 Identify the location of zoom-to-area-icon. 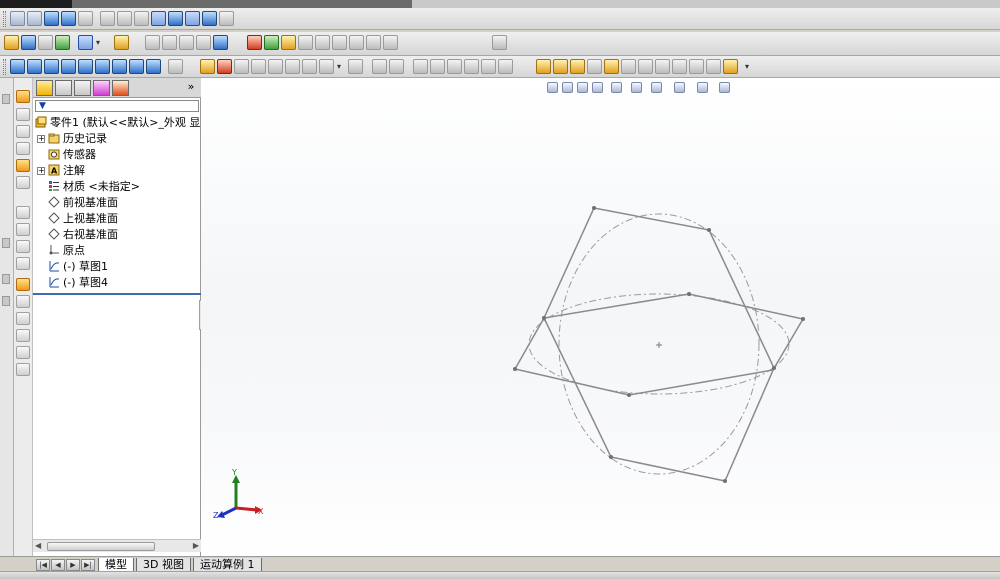
(34, 18).